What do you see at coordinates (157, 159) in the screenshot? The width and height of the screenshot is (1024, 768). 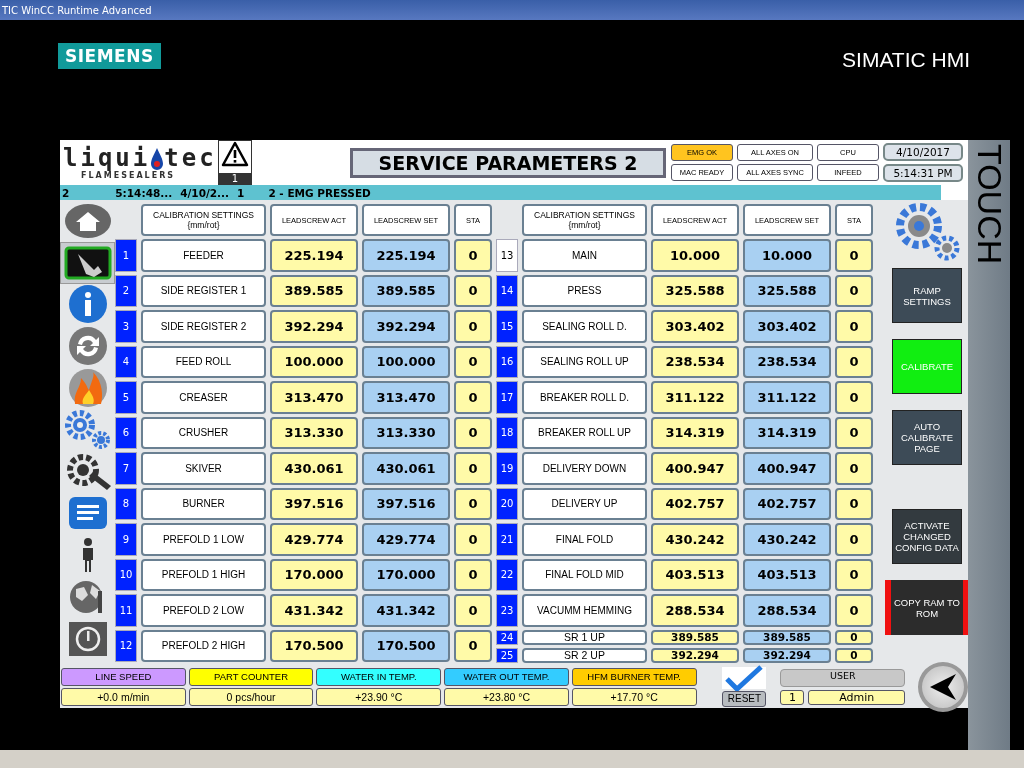 I see `drop-icon` at bounding box center [157, 159].